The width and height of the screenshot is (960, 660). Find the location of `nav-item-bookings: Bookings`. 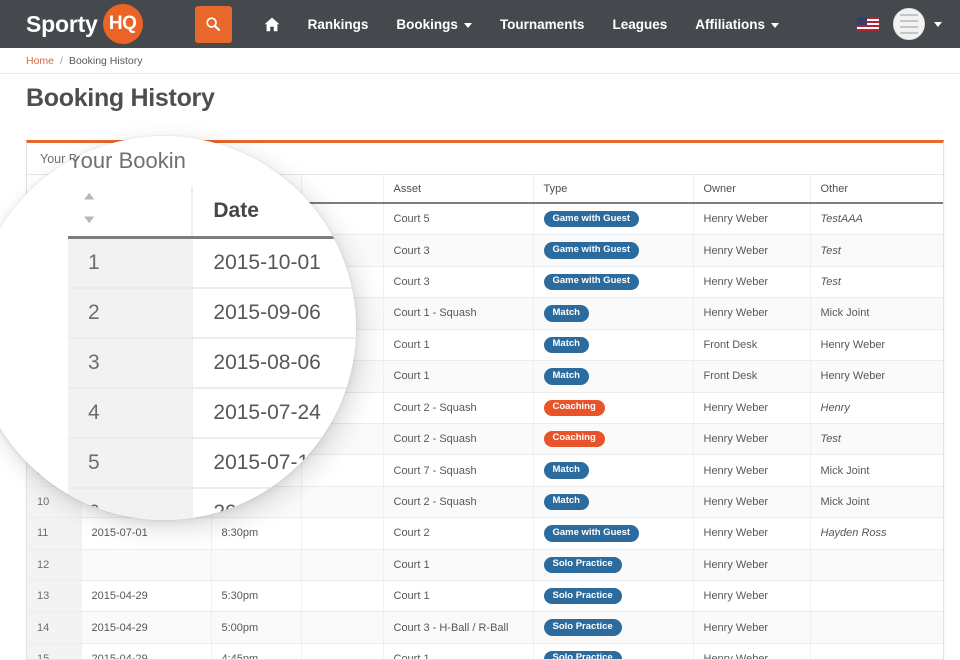

nav-item-bookings: Bookings is located at coordinates (434, 24).